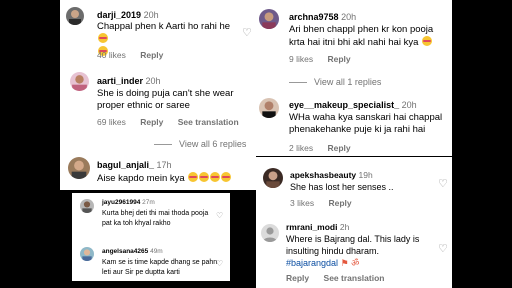  I want to click on username: angelsana4265, so click(125, 251).